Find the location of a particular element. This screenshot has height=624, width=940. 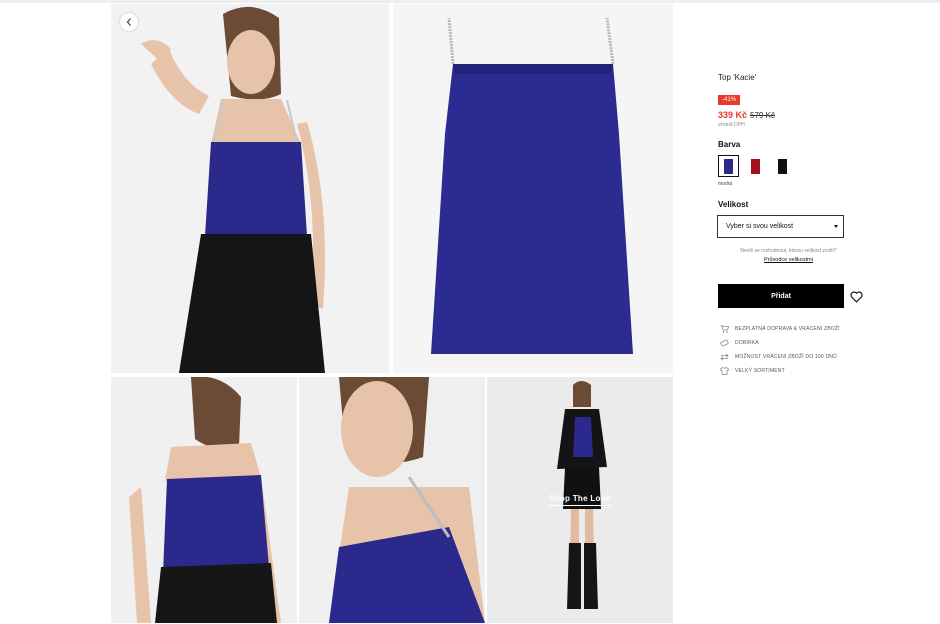

shop-the-look-link: Shop The Look is located at coordinates (580, 500).